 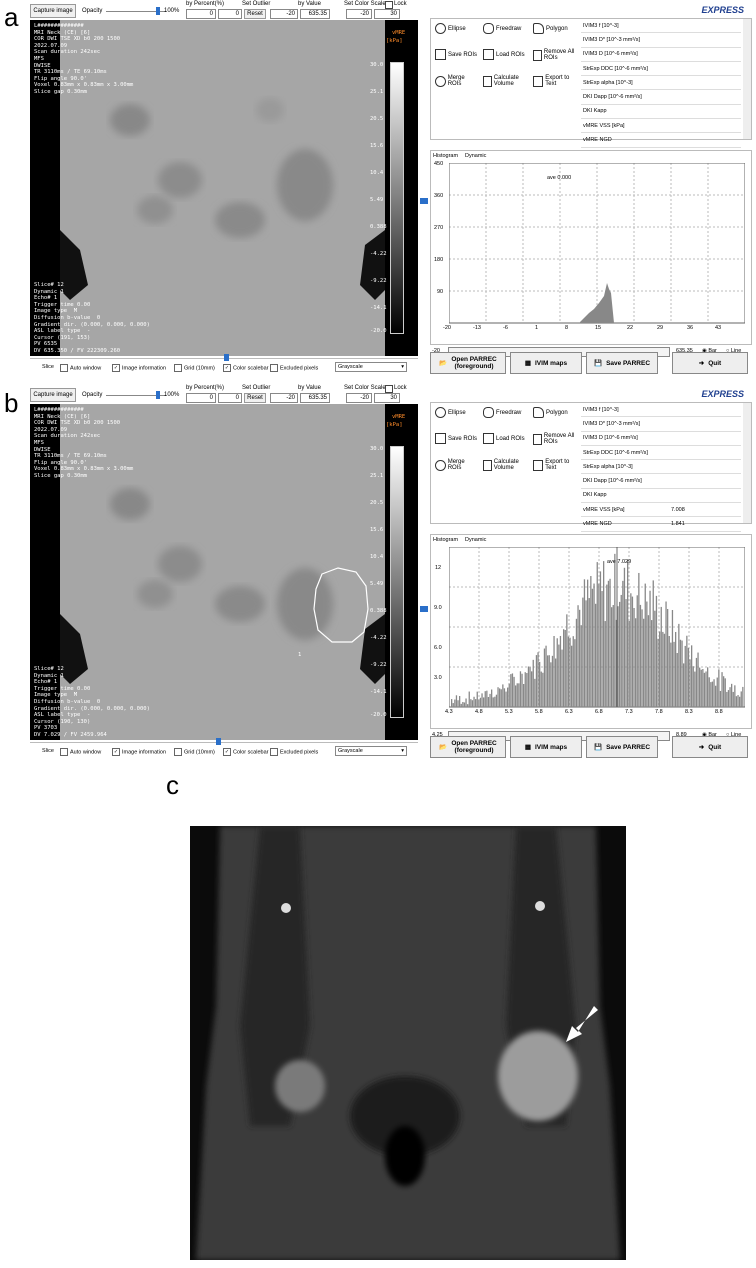 I want to click on list-item: vMRE NGD, so click(x=661, y=140).